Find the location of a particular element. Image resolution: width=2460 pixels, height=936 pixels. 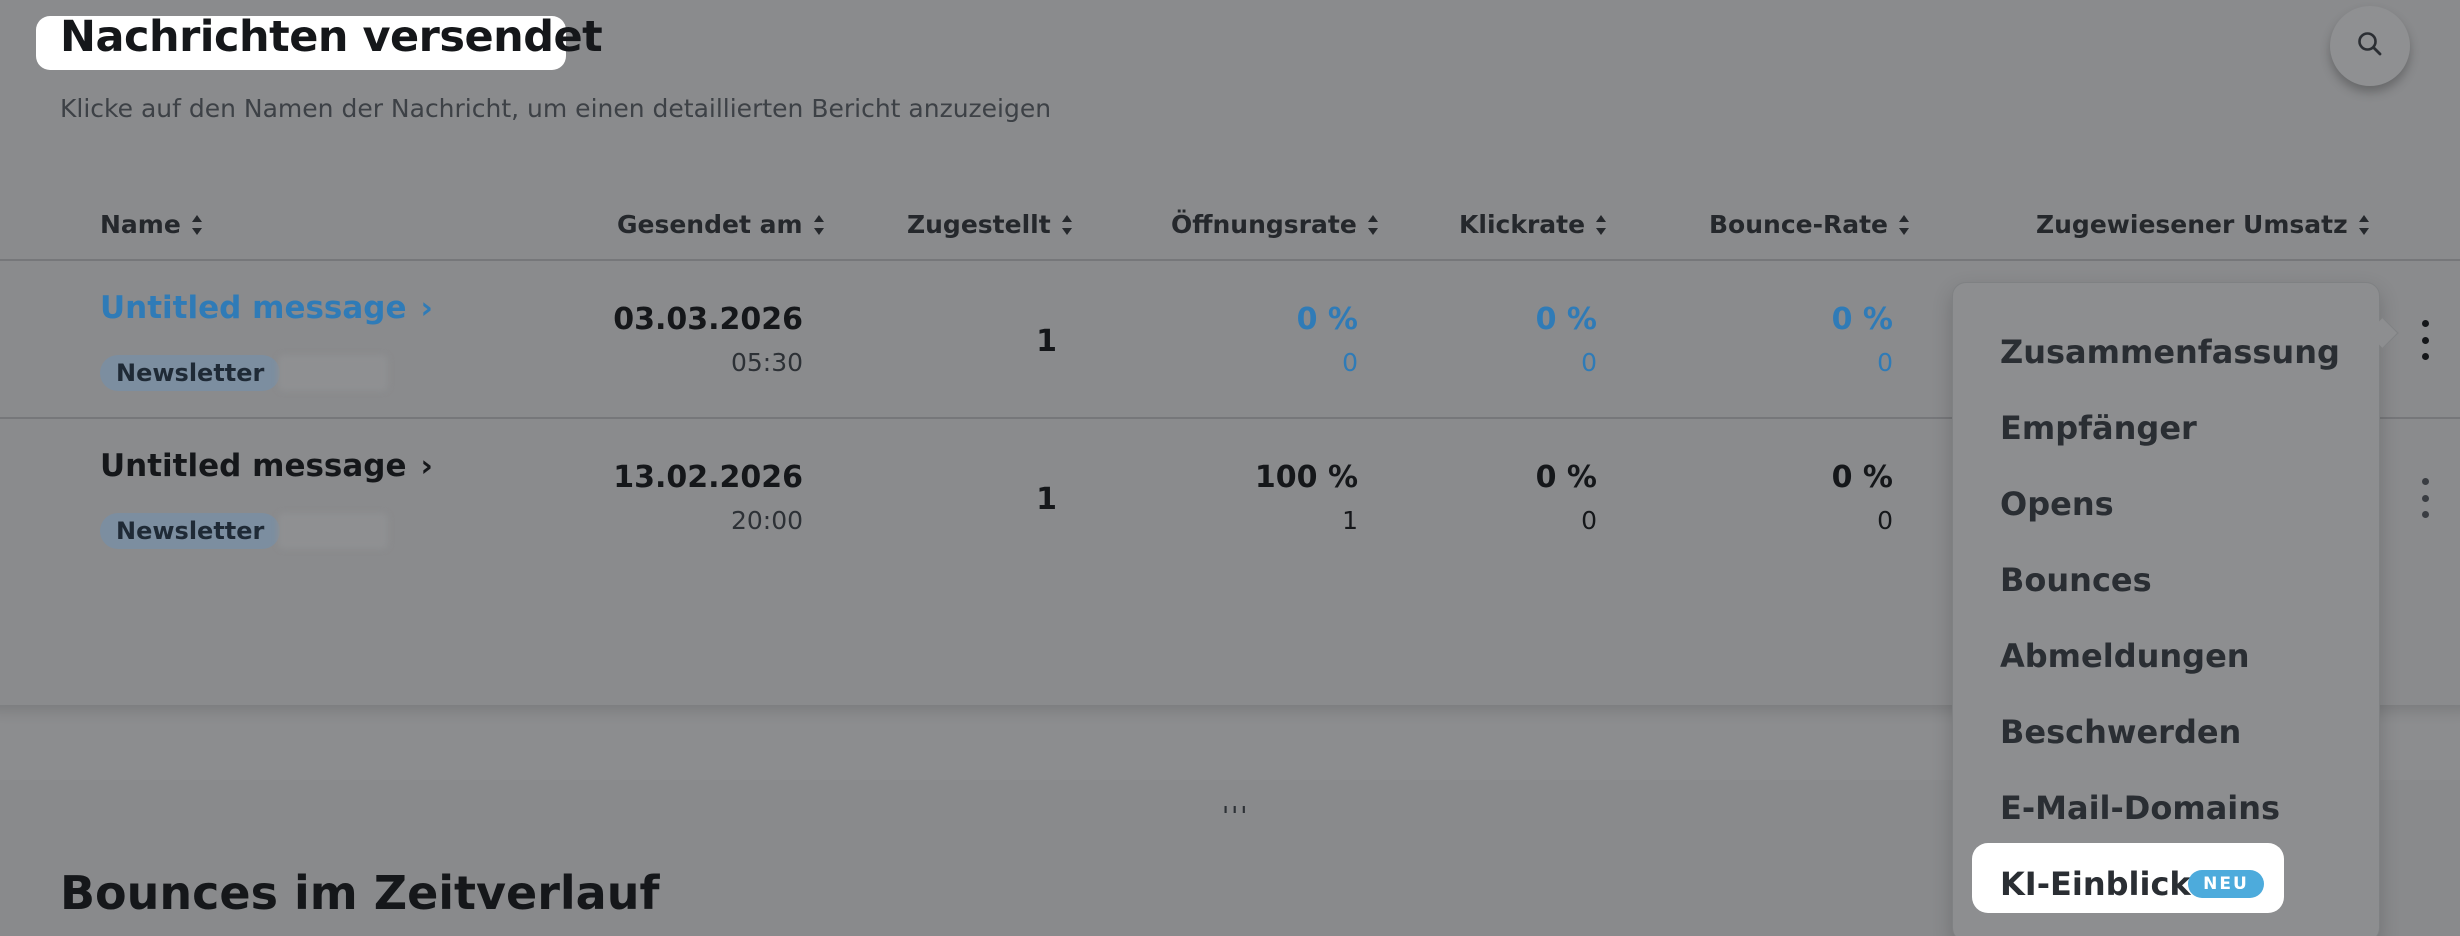

open-rate: 100 % is located at coordinates (1306, 477).